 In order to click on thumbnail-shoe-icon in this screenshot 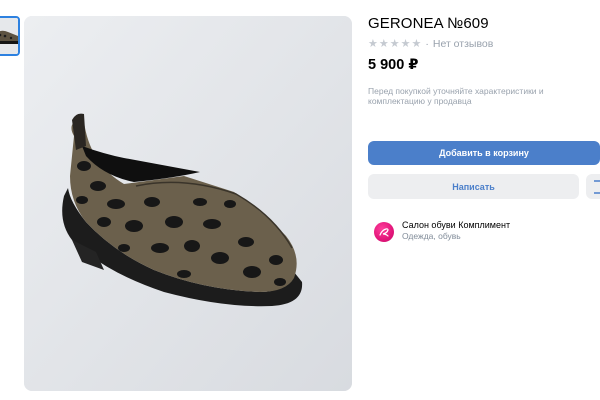, I will do `click(9, 36)`.